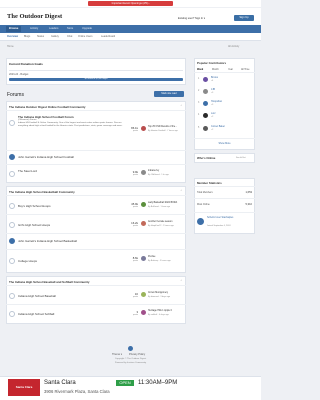 Image resolution: width=320 pixels, height=400 pixels. I want to click on show-more-button: Show More, so click(224, 143).